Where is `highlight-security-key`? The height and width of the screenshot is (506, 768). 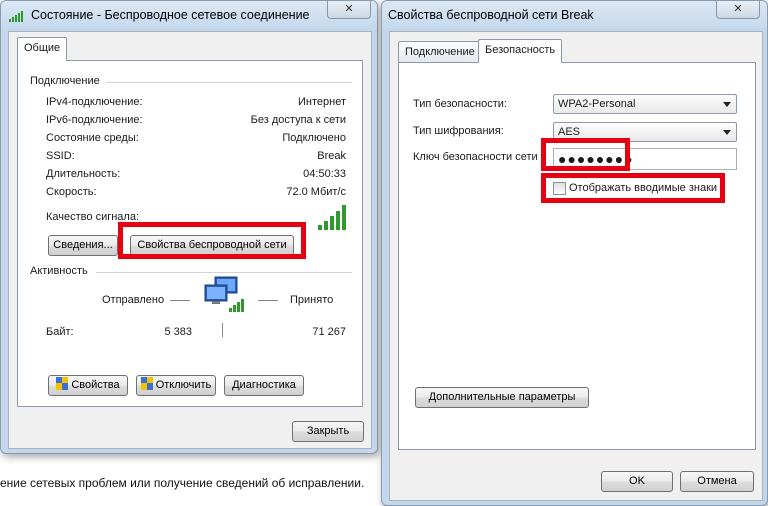 highlight-security-key is located at coordinates (585, 154).